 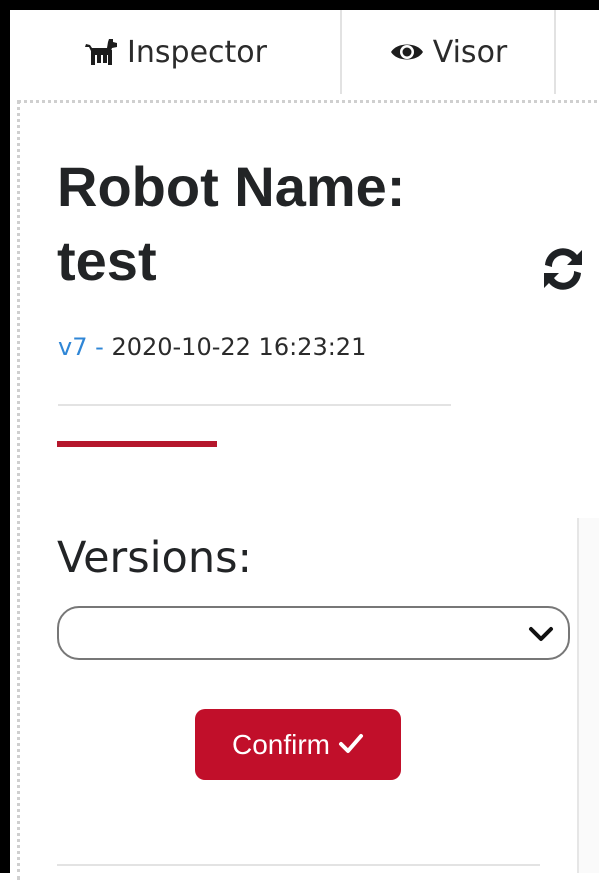 What do you see at coordinates (231, 186) in the screenshot?
I see `robot-name-heading: Robot Name:` at bounding box center [231, 186].